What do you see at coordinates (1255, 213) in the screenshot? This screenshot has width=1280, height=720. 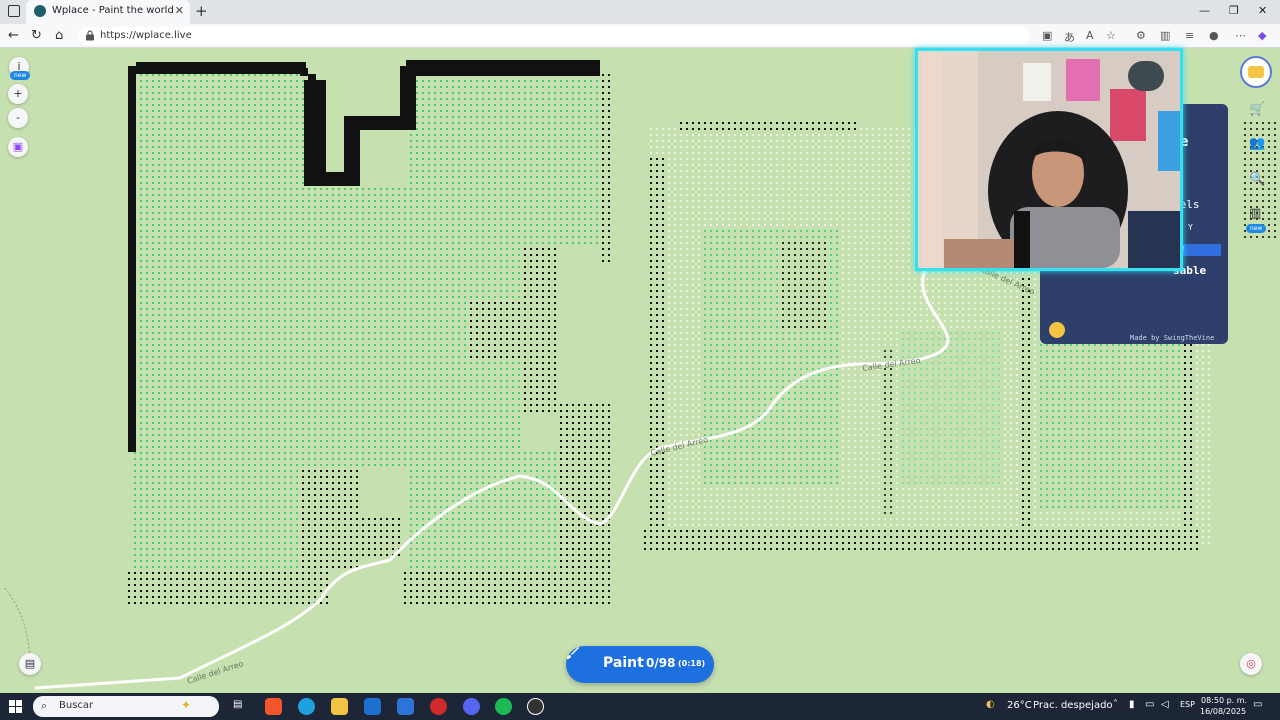 I see `stats-icon: ▥` at bounding box center [1255, 213].